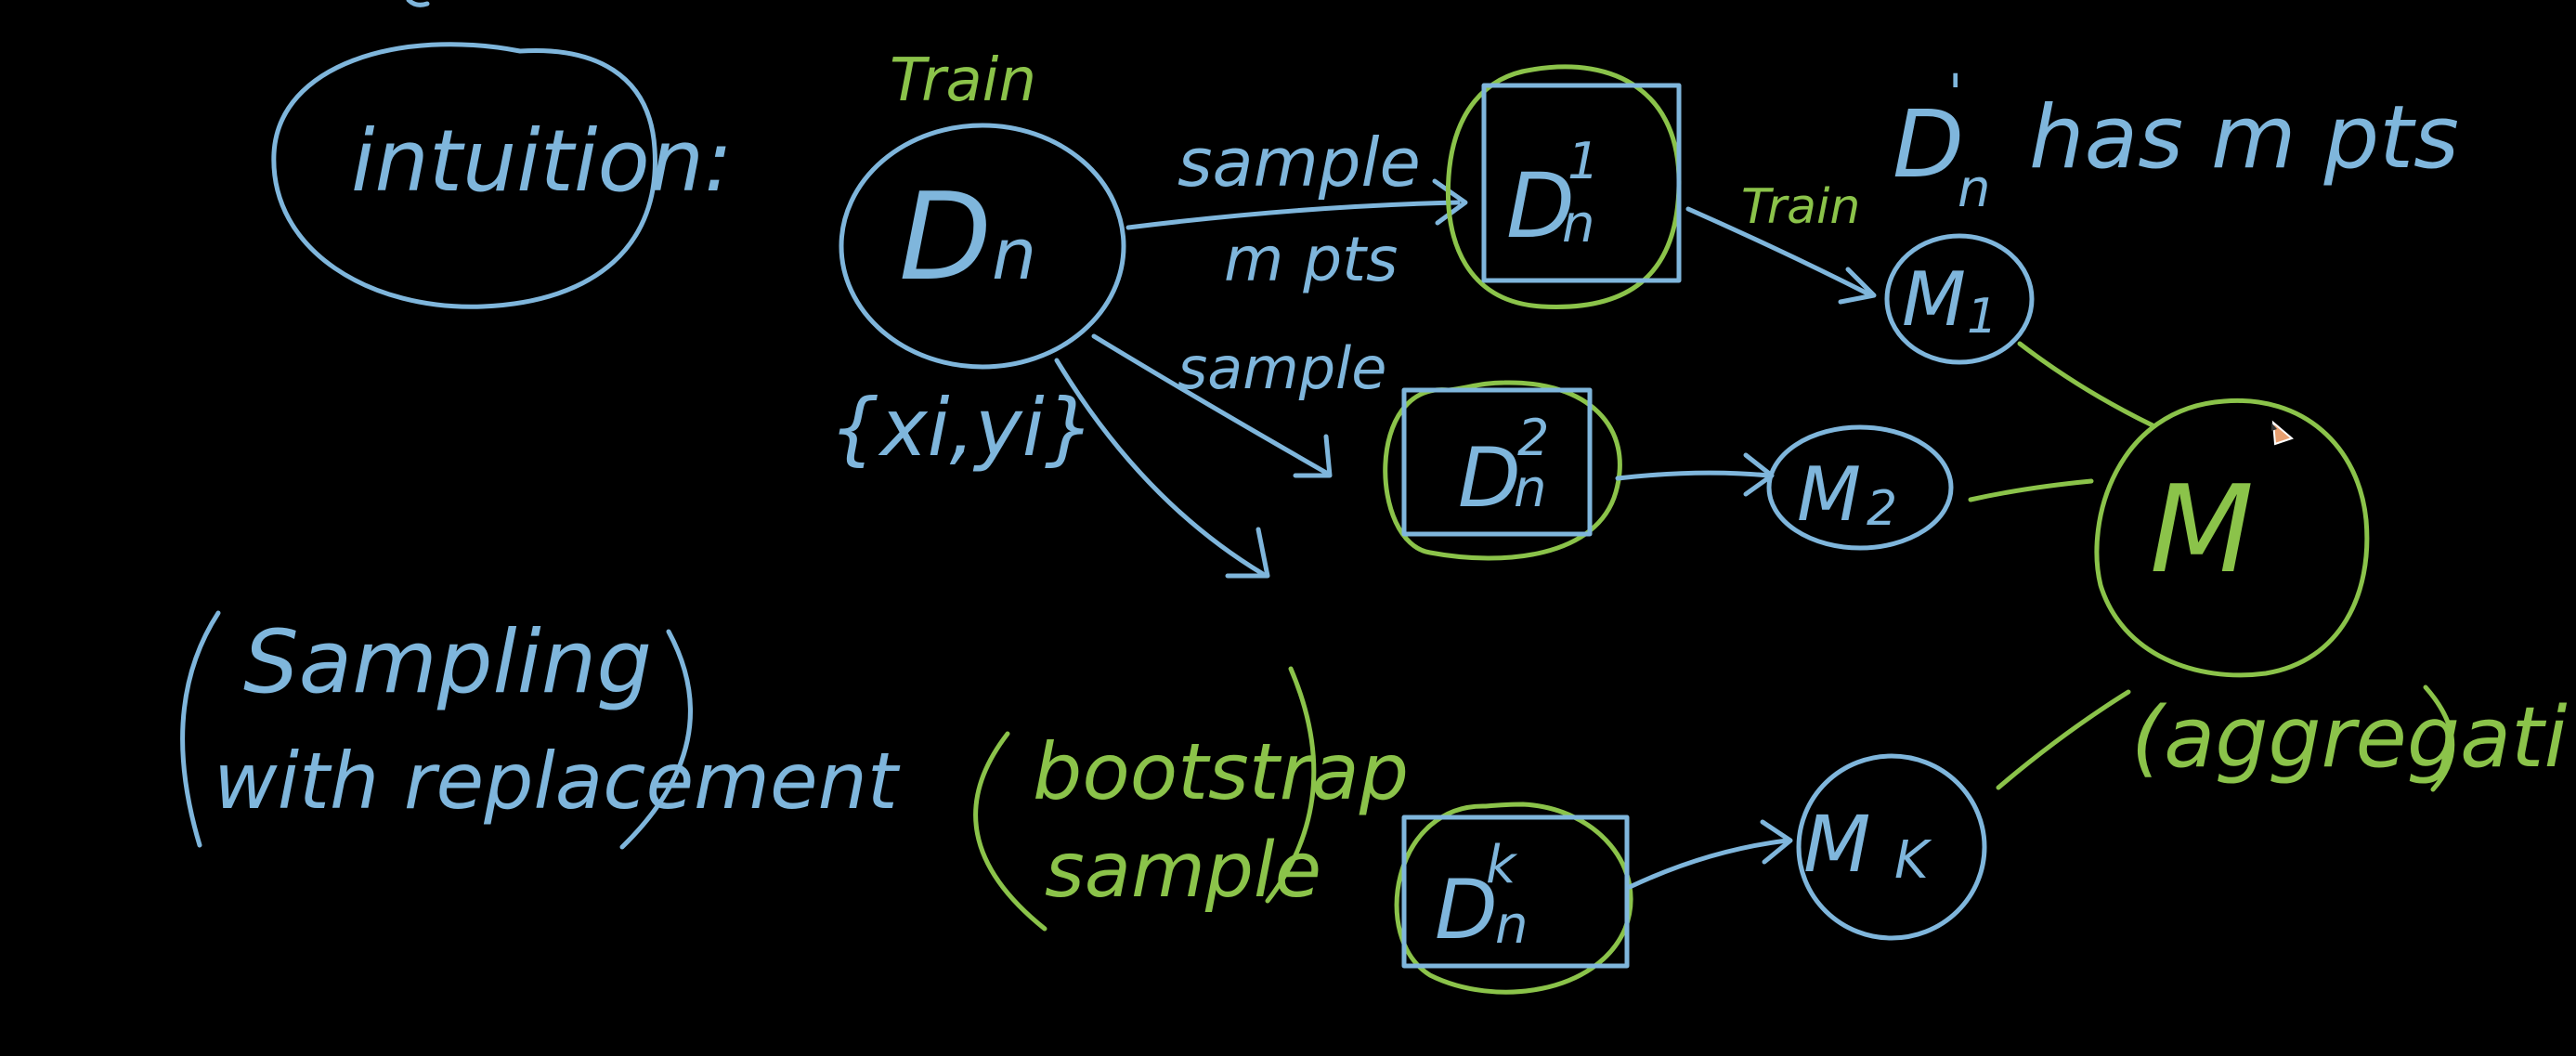 The height and width of the screenshot is (1056, 2576). What do you see at coordinates (1913, 860) in the screenshot?
I see `mk-sub: K` at bounding box center [1913, 860].